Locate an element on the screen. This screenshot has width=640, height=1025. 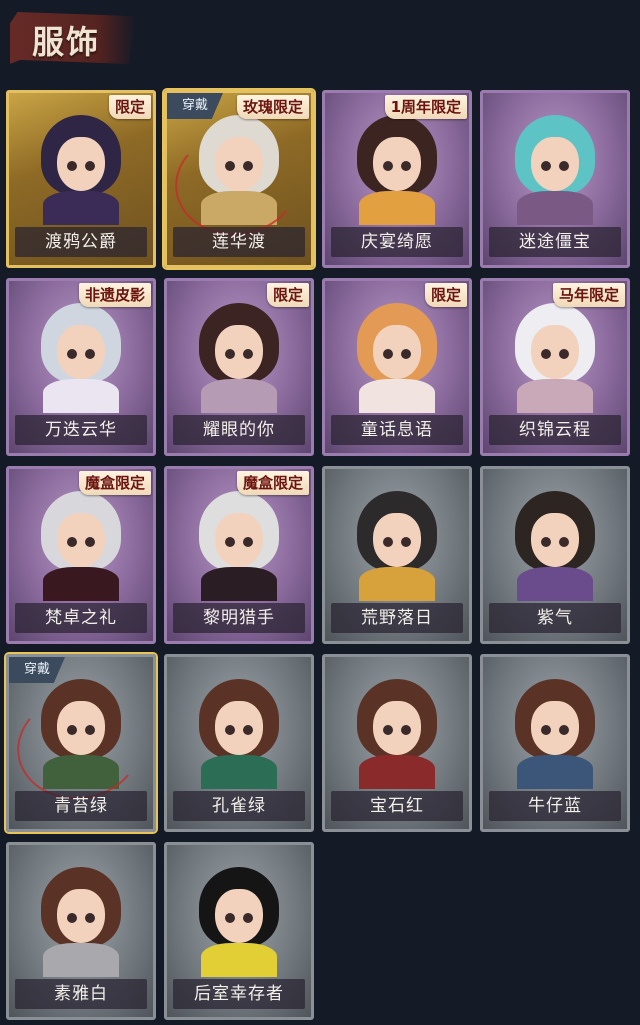
costume-name: 宝石红 is located at coordinates (397, 806).